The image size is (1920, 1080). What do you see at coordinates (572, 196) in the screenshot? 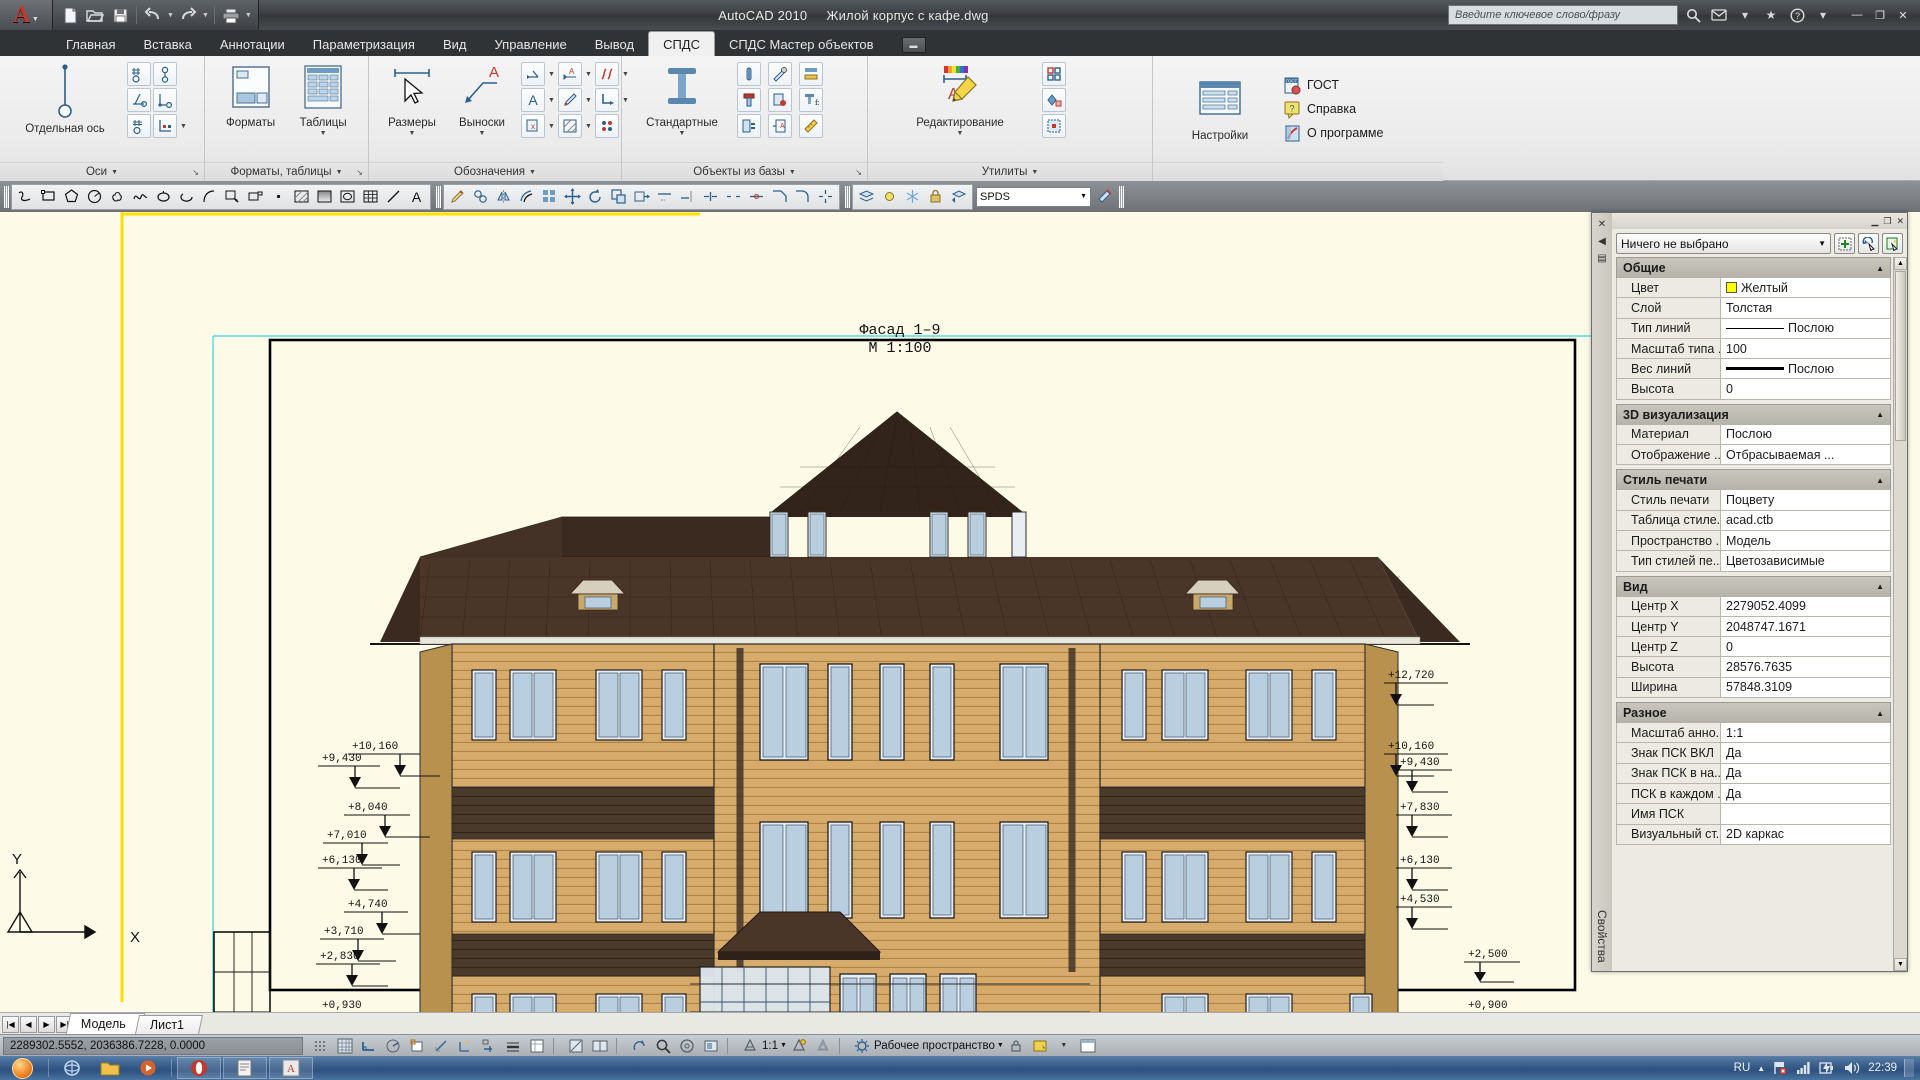
I see `move-icon` at bounding box center [572, 196].